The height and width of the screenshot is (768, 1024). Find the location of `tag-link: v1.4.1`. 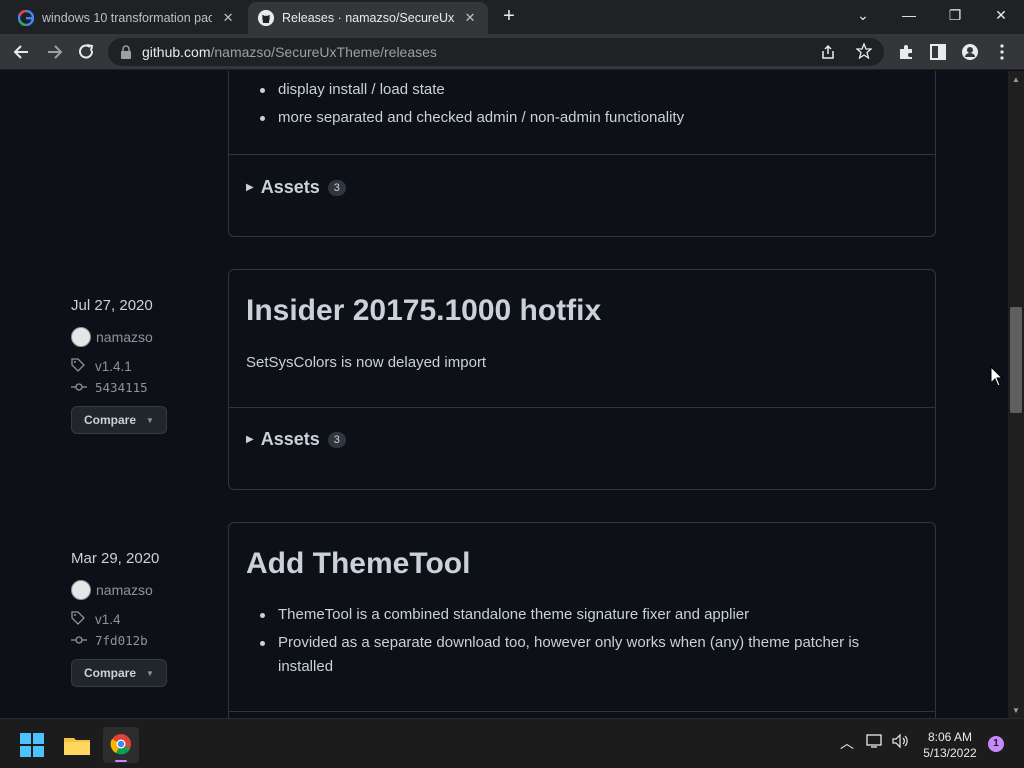

tag-link: v1.4.1 is located at coordinates (101, 366).